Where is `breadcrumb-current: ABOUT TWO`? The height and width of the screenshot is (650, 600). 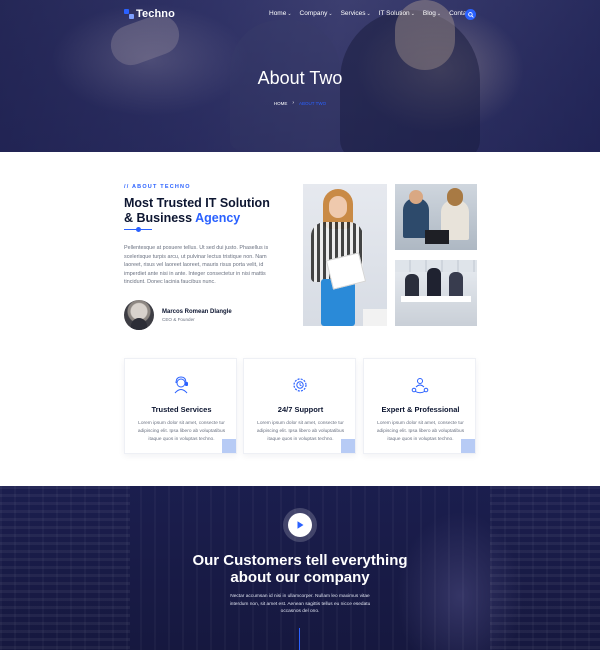 breadcrumb-current: ABOUT TWO is located at coordinates (313, 103).